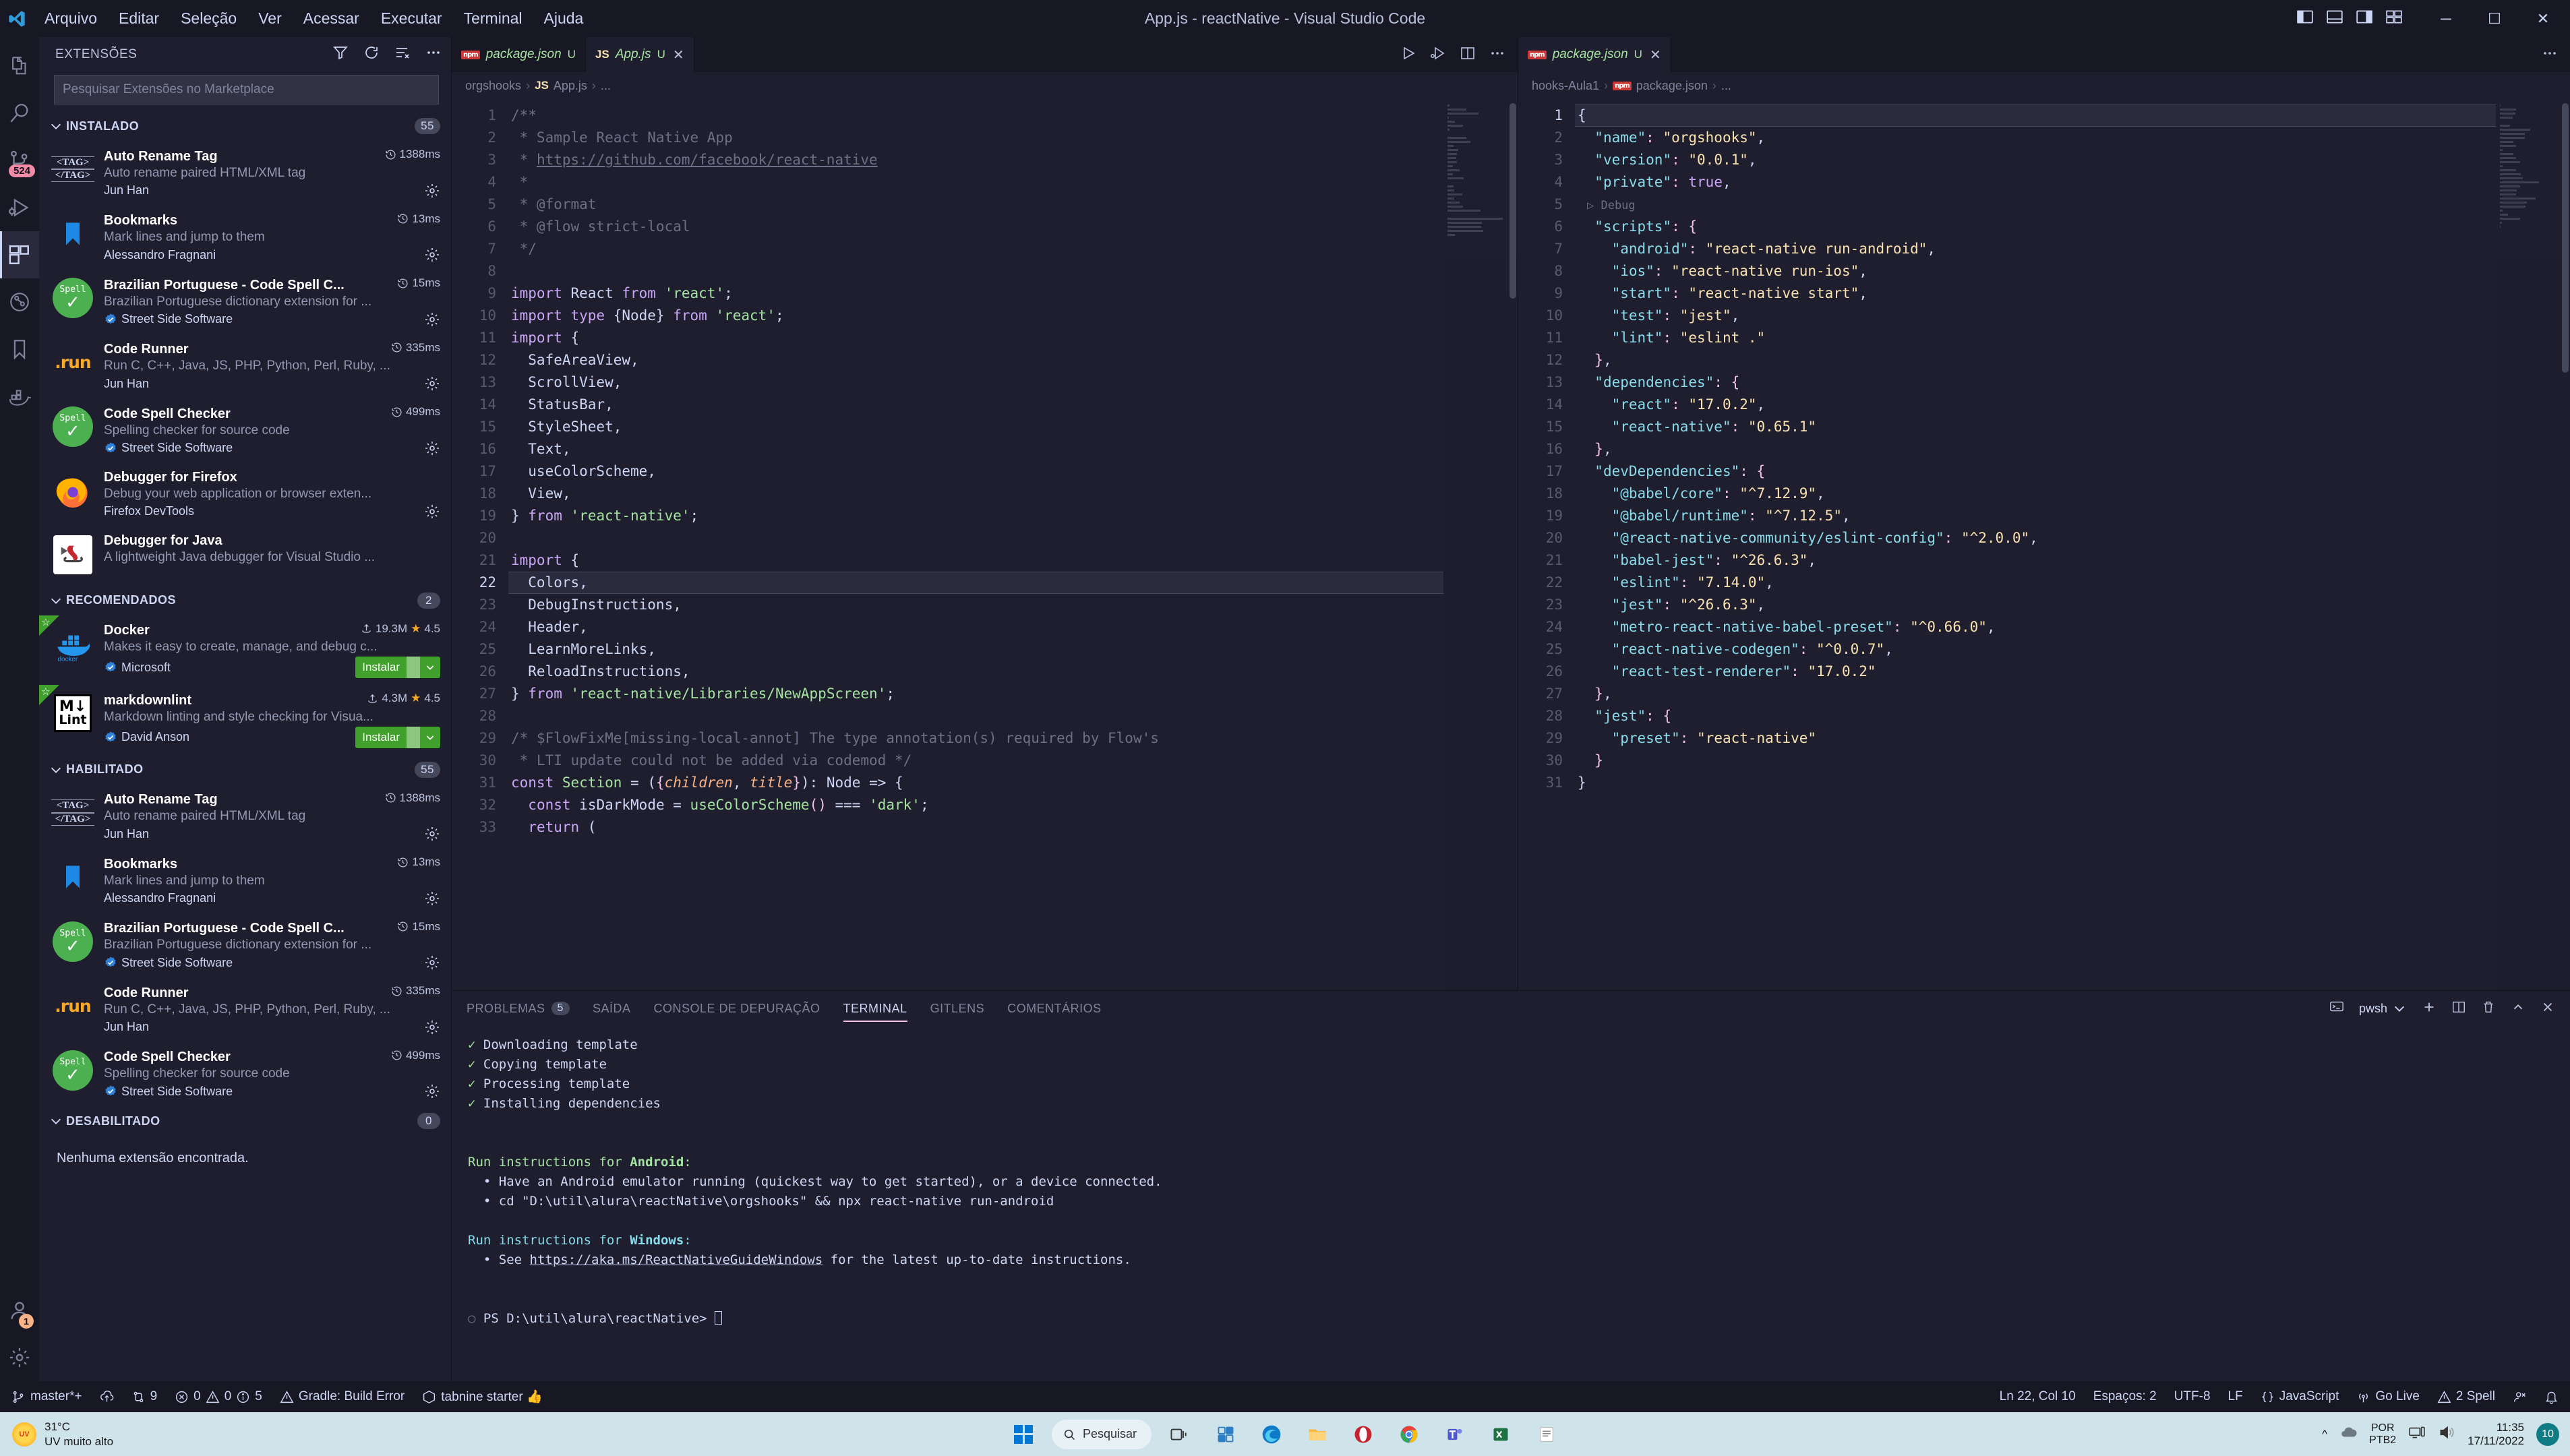 The height and width of the screenshot is (1456, 2570). I want to click on opera-icon, so click(1363, 1435).